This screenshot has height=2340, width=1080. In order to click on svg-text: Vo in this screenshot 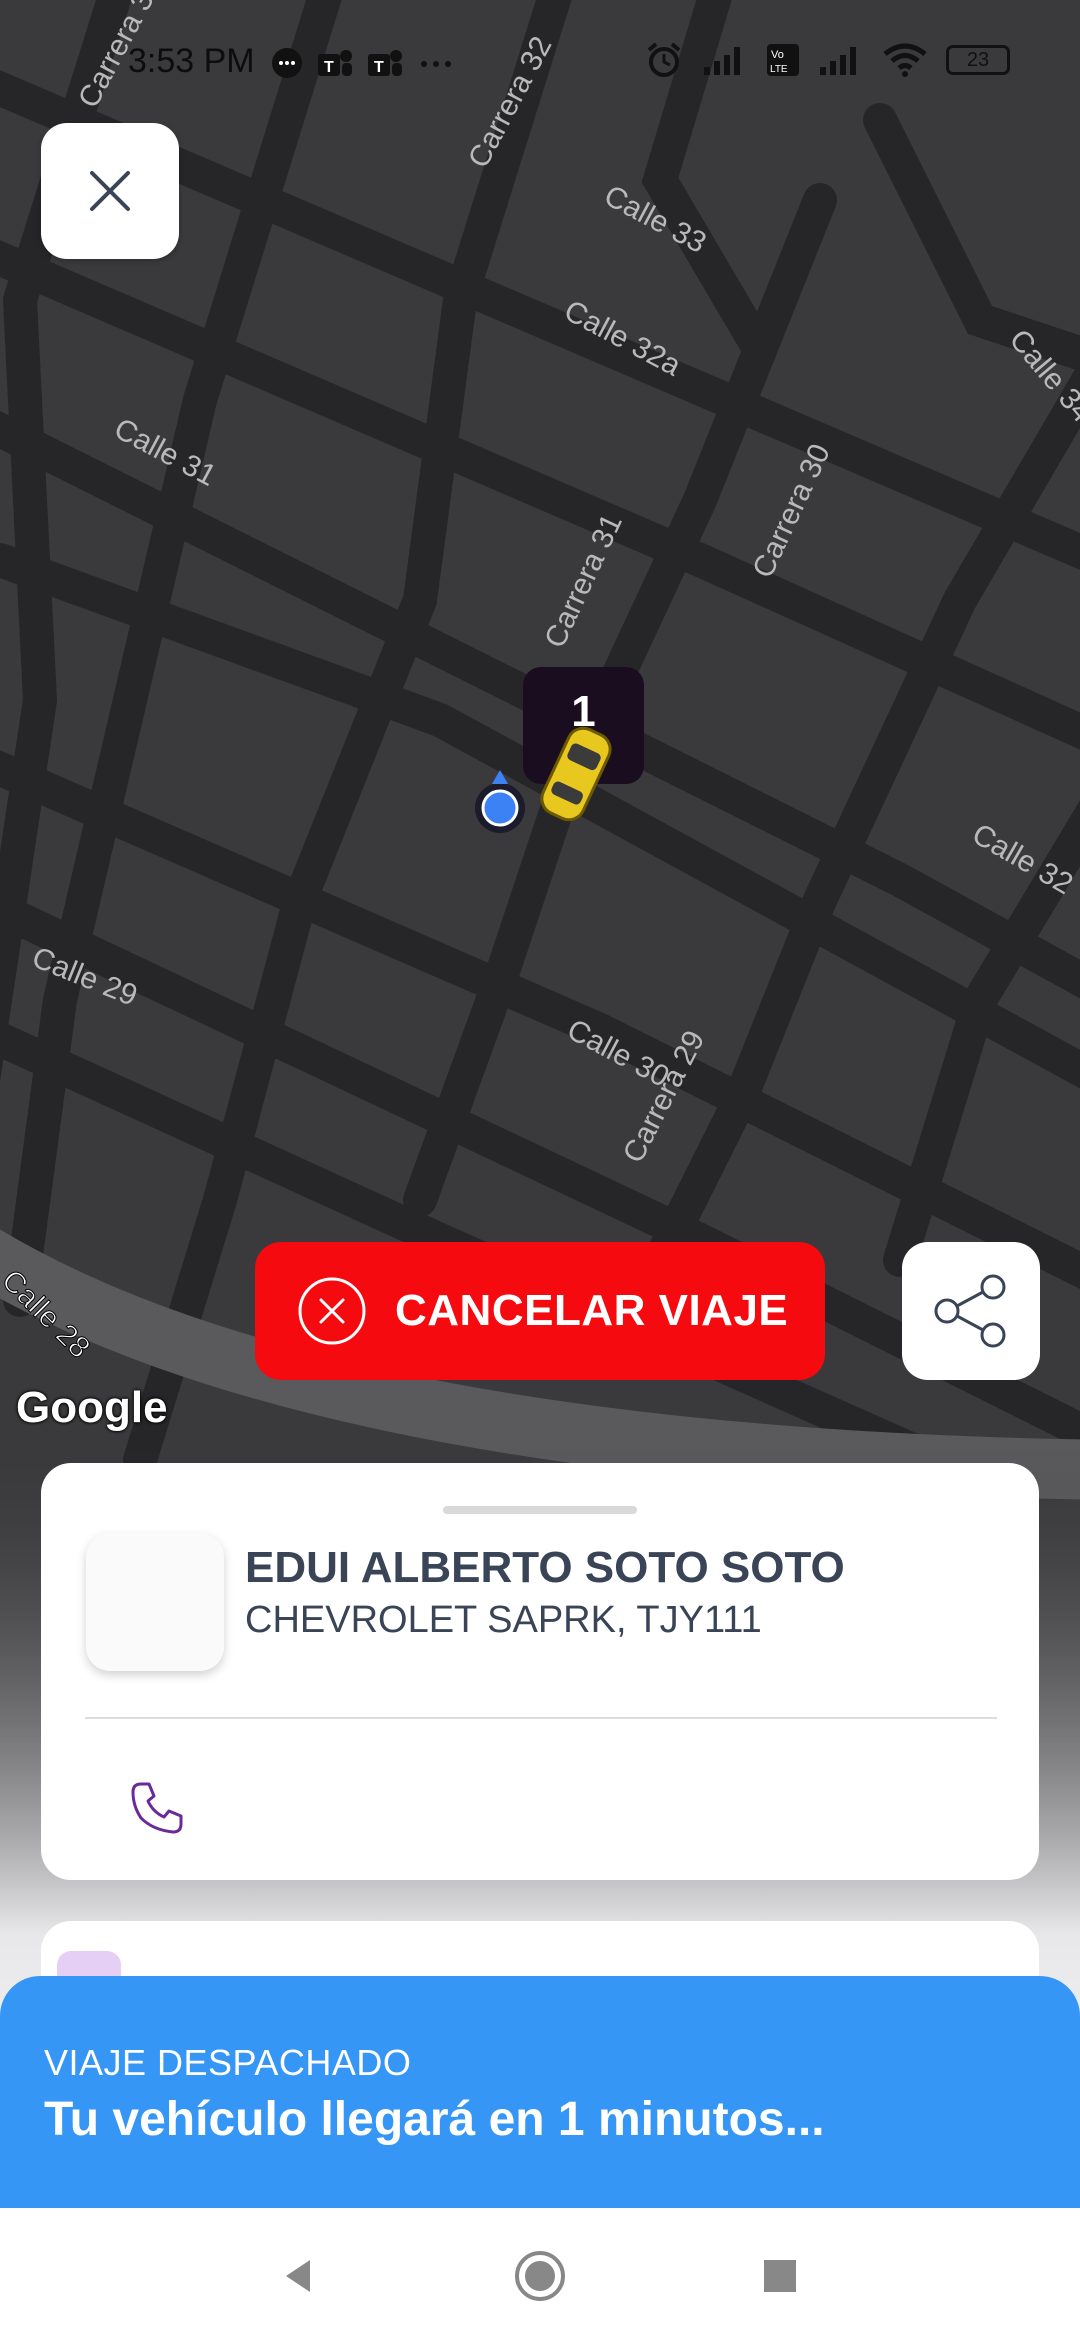, I will do `click(777, 55)`.